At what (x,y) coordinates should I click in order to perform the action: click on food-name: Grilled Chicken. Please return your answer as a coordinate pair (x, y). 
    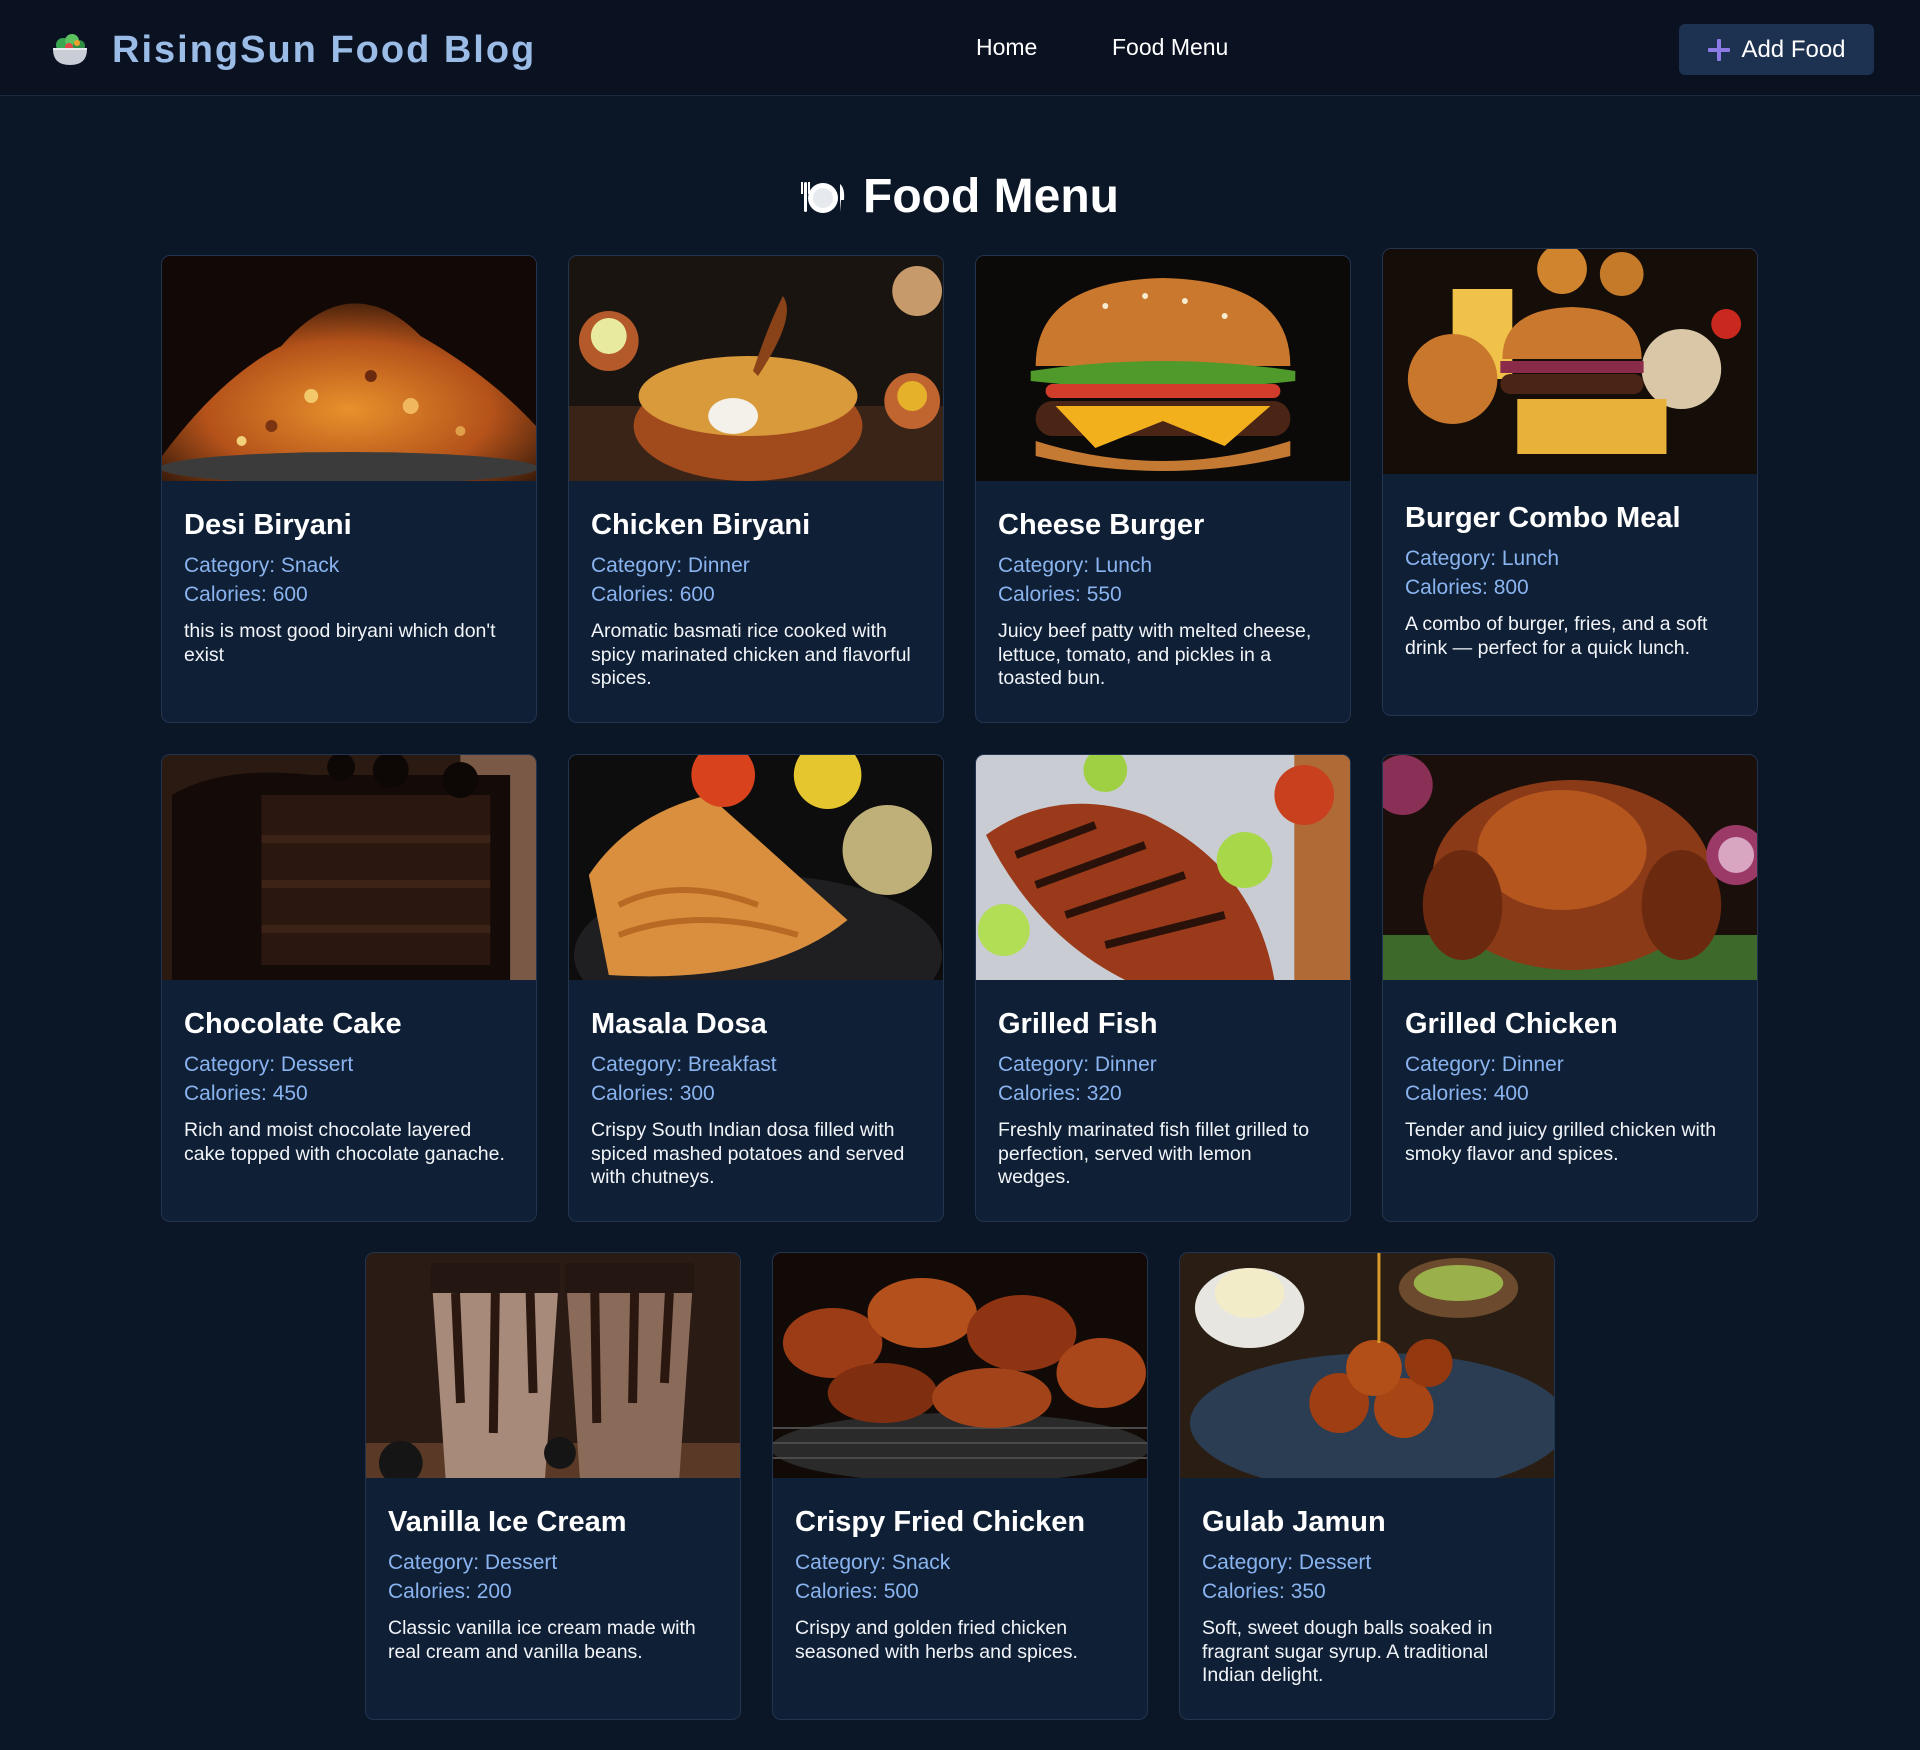
    Looking at the image, I should click on (1511, 1024).